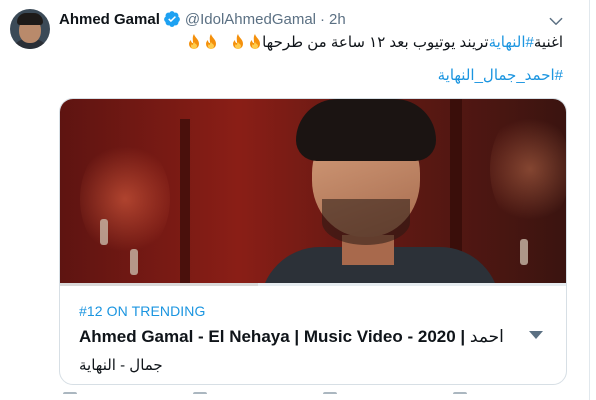 Image resolution: width=596 pixels, height=400 pixels. Describe the element at coordinates (250, 19) in the screenshot. I see `author-handle: @IdolAhmedGamal` at that location.